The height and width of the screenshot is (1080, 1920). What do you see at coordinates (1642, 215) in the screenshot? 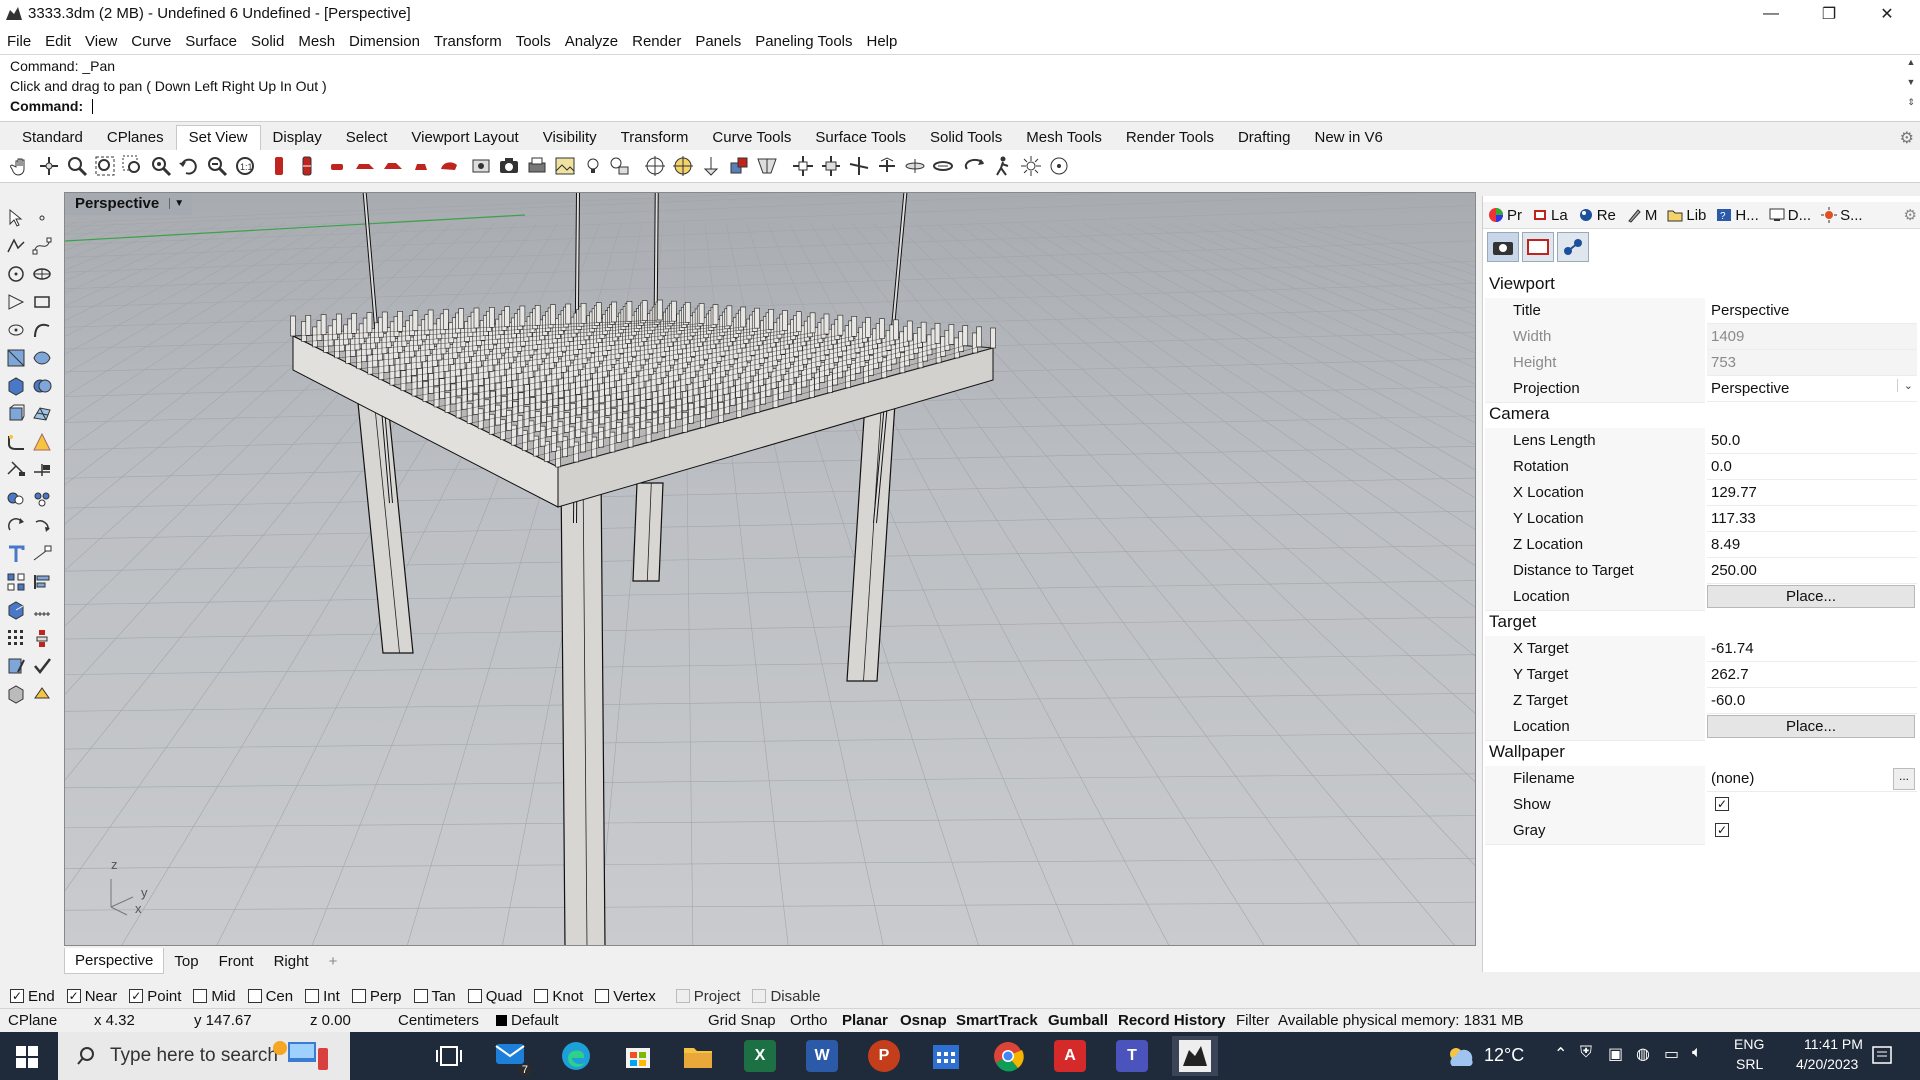
I see `panel-tab-materials: M` at bounding box center [1642, 215].